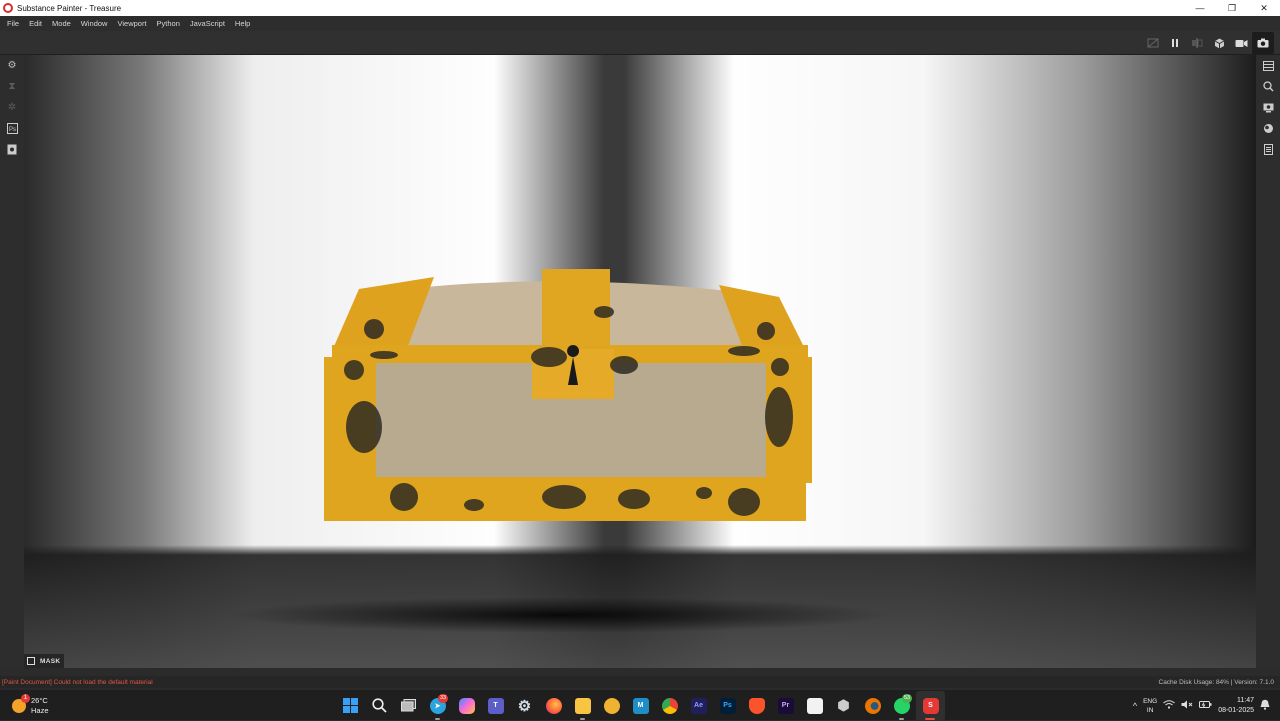 Image resolution: width=1280 pixels, height=721 pixels. What do you see at coordinates (1236, 706) in the screenshot?
I see `clock: 11:47 08-01-2025` at bounding box center [1236, 706].